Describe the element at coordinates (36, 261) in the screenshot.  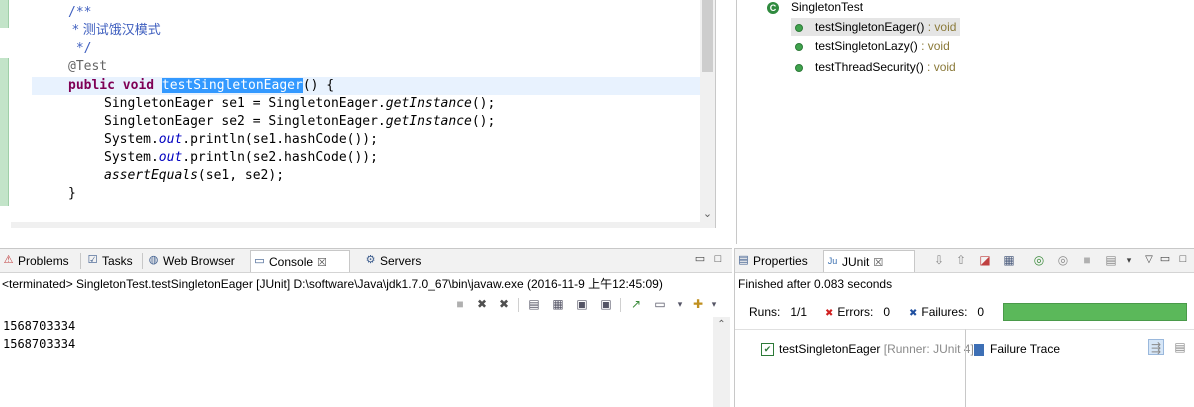
I see `tab-problems: ⚠ Problems` at that location.